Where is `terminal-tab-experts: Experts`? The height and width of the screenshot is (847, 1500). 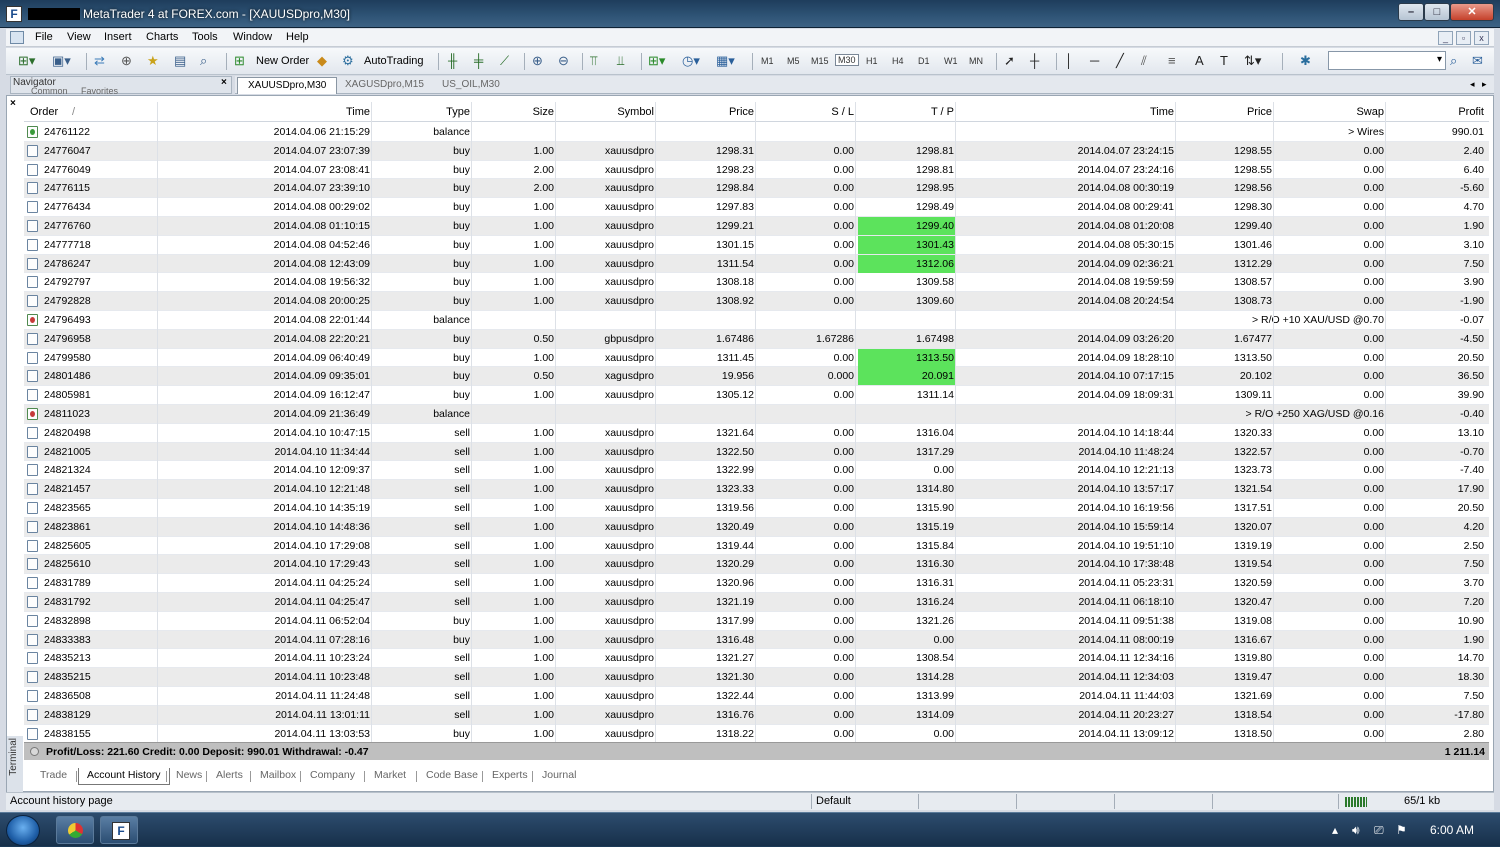
terminal-tab-experts: Experts is located at coordinates (510, 776).